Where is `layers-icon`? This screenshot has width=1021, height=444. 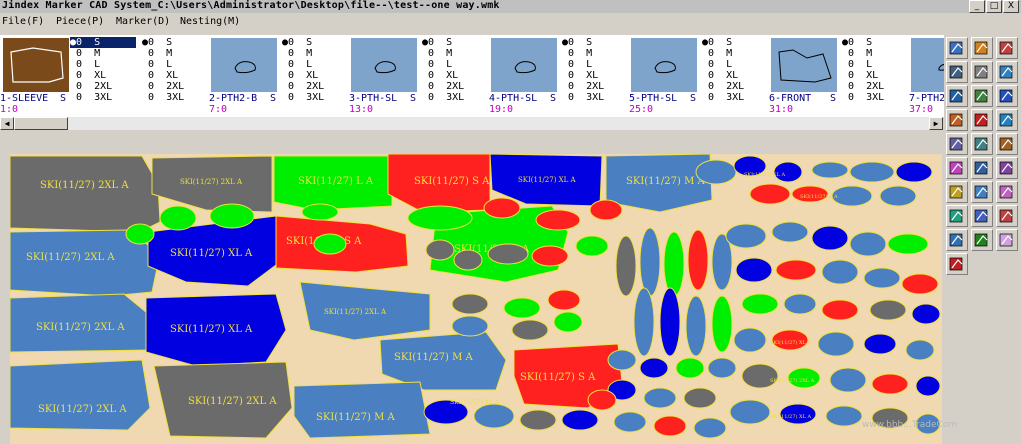
layers-icon is located at coordinates (982, 120).